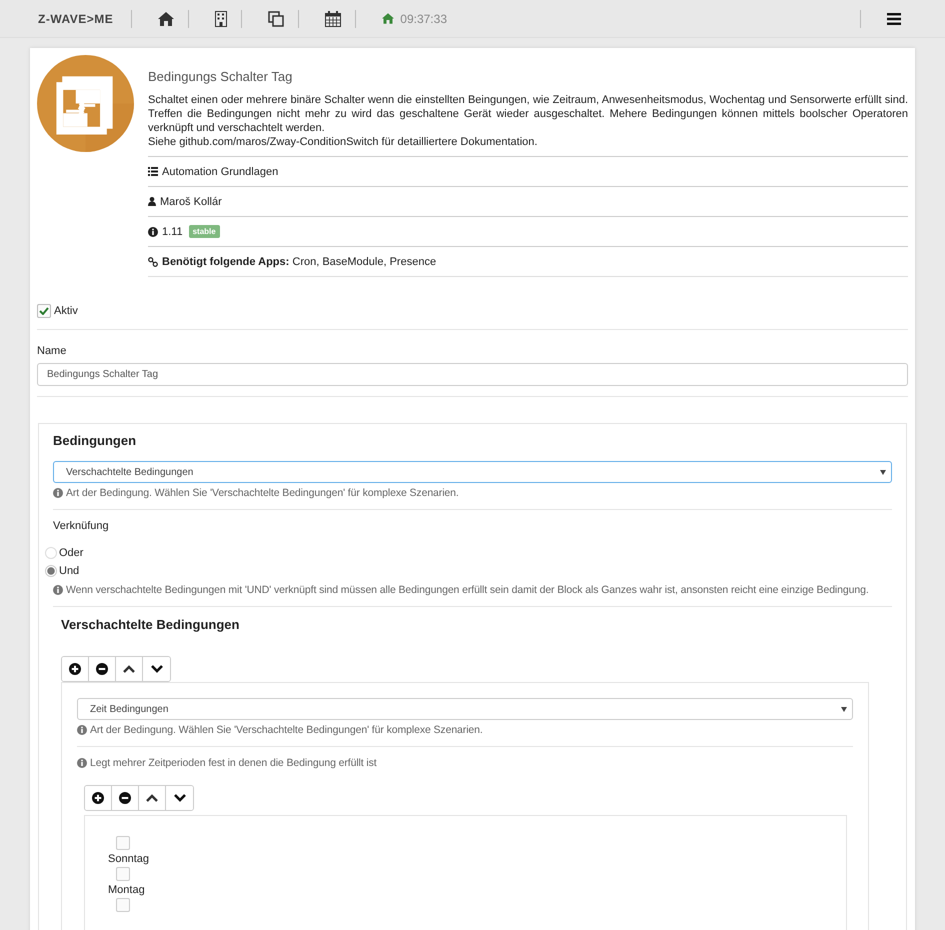  What do you see at coordinates (71, 553) in the screenshot?
I see `radio-label: Oder` at bounding box center [71, 553].